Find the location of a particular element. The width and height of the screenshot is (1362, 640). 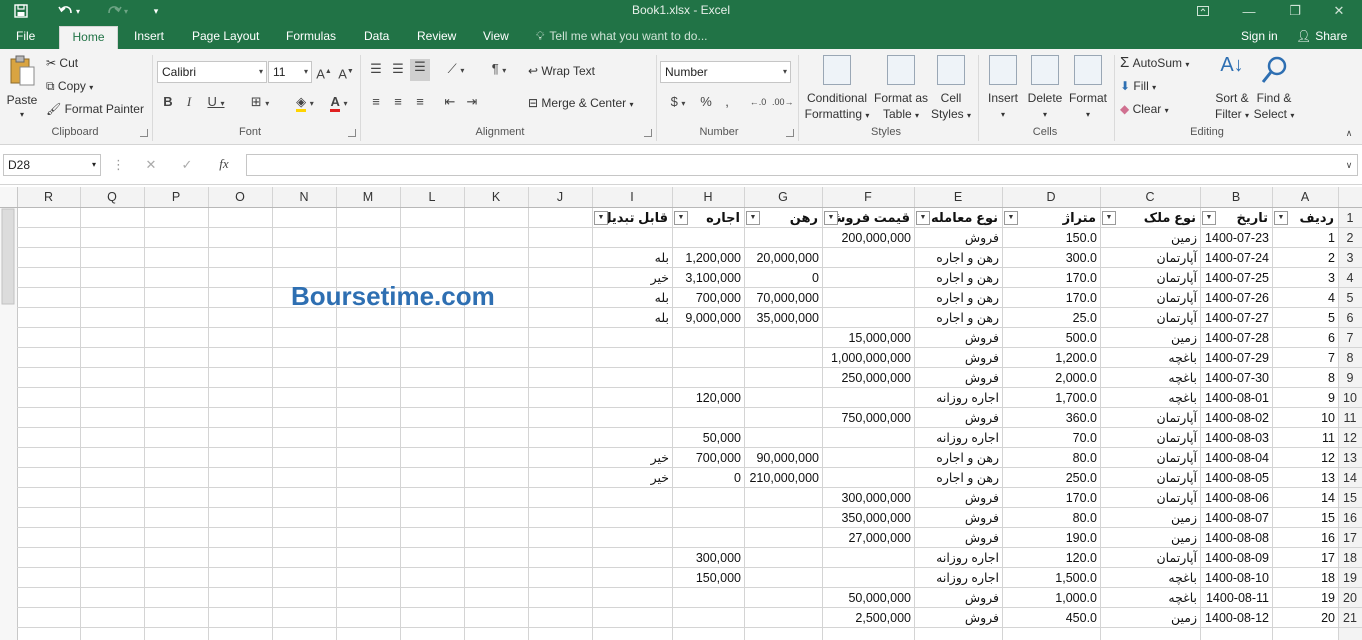

font-color-icon: A ▾ is located at coordinates (339, 103).